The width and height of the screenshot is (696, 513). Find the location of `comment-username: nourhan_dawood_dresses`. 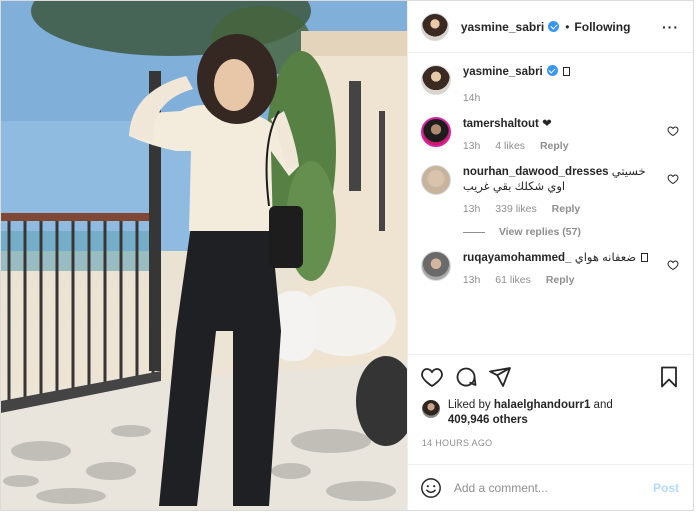

comment-username: nourhan_dawood_dresses is located at coordinates (536, 172).